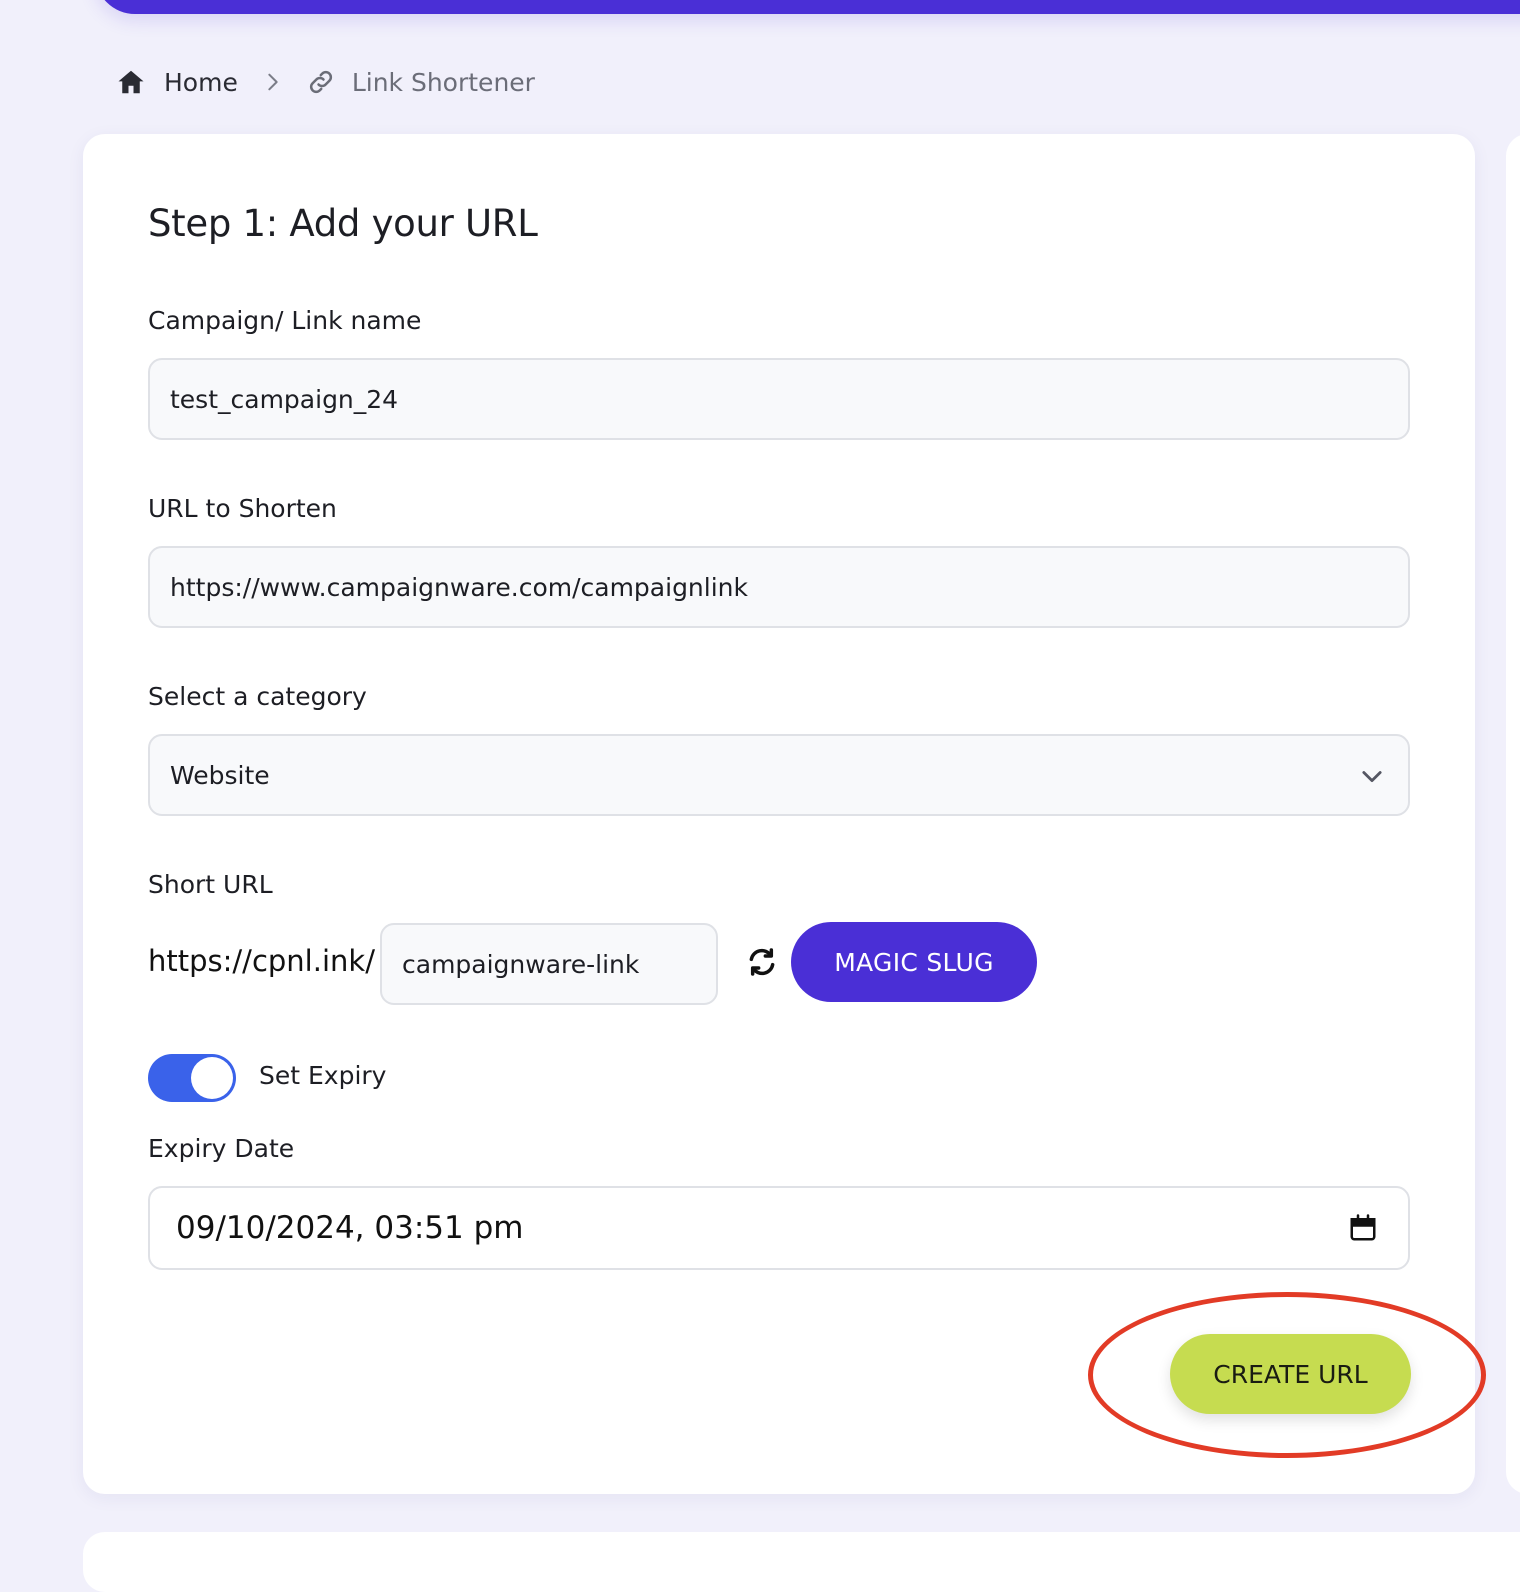 This screenshot has height=1592, width=1520. I want to click on slug-value: campaignware-link, so click(521, 964).